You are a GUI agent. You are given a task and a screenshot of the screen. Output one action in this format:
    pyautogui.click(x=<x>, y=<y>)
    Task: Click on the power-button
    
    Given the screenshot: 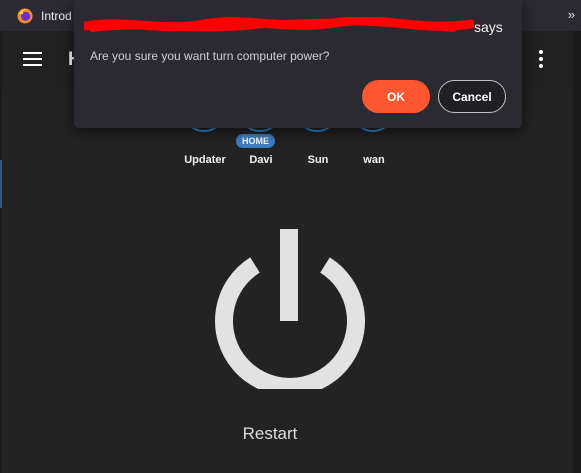 What is the action you would take?
    pyautogui.click(x=289, y=312)
    